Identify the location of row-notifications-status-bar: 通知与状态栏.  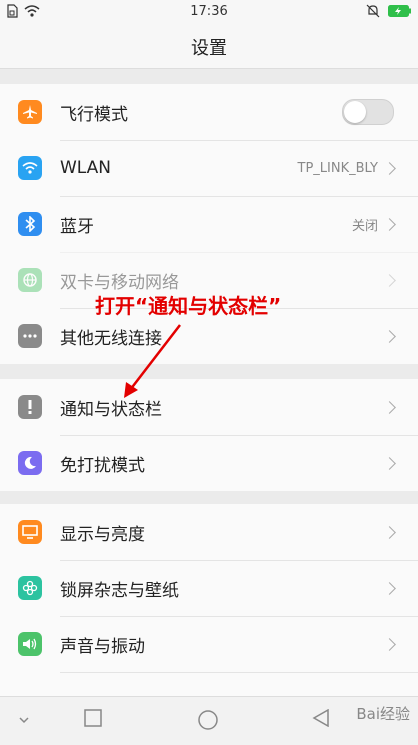
(209, 407).